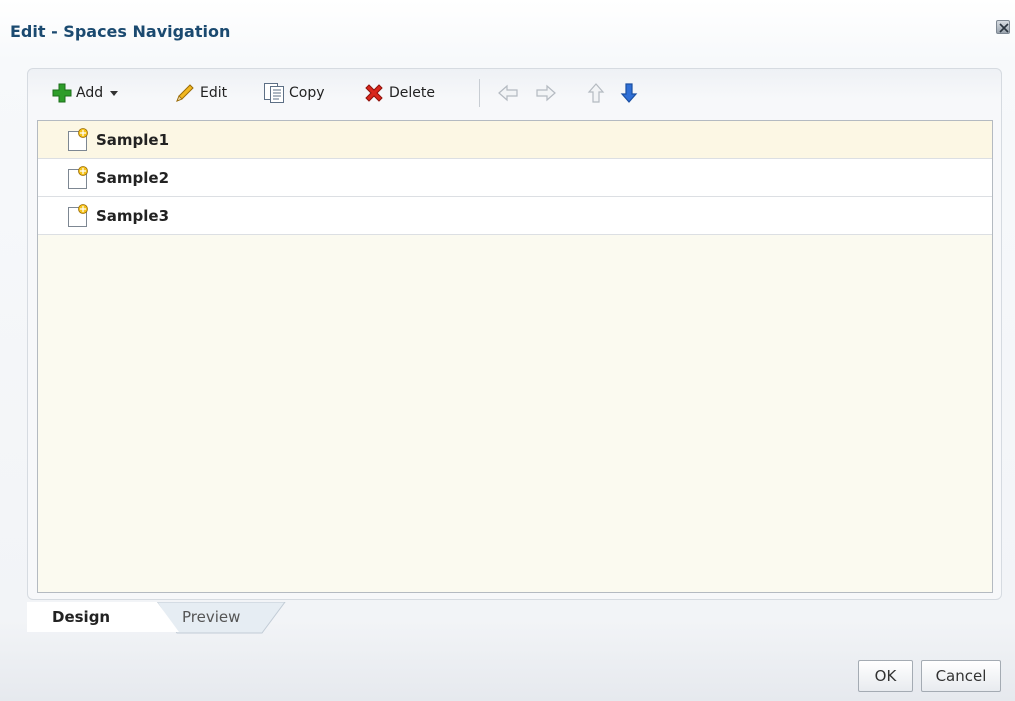 The width and height of the screenshot is (1015, 701). I want to click on arrow-left-icon, so click(508, 93).